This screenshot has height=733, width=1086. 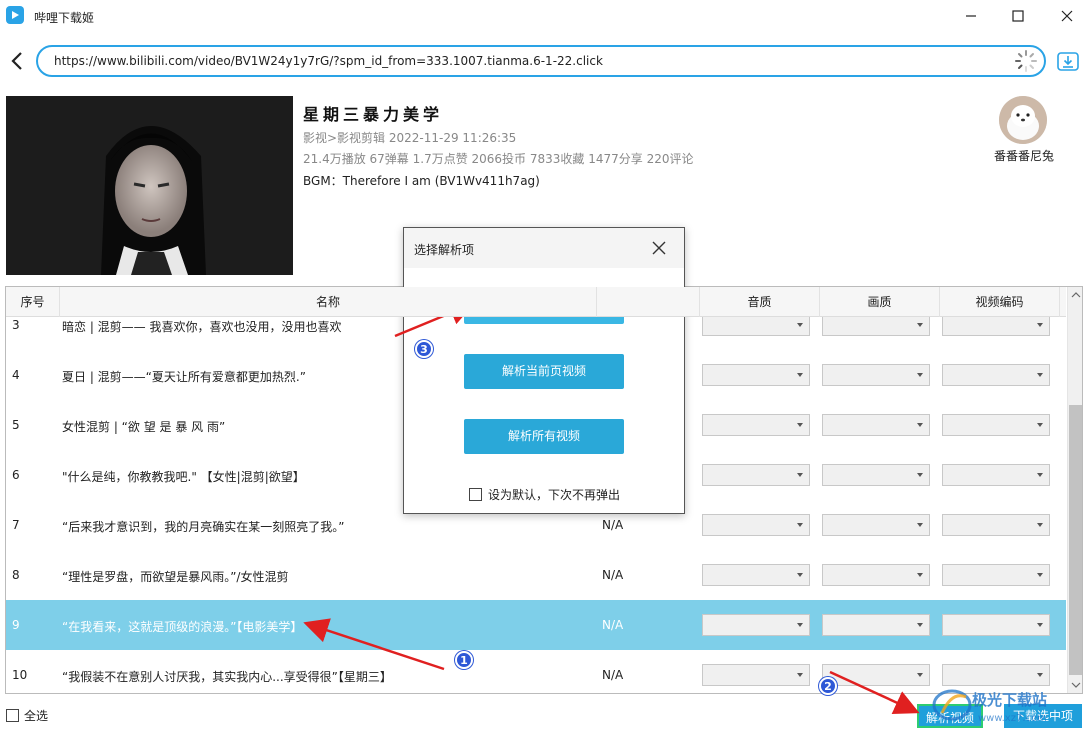 What do you see at coordinates (33, 302) in the screenshot?
I see `header-index: 序号` at bounding box center [33, 302].